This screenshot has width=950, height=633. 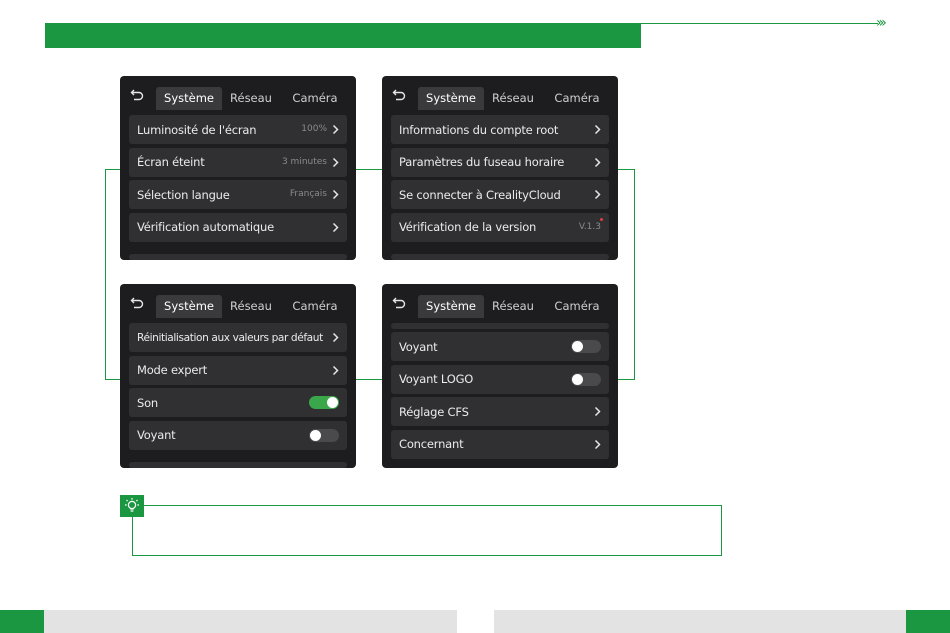 I want to click on header-bar, so click(x=343, y=35).